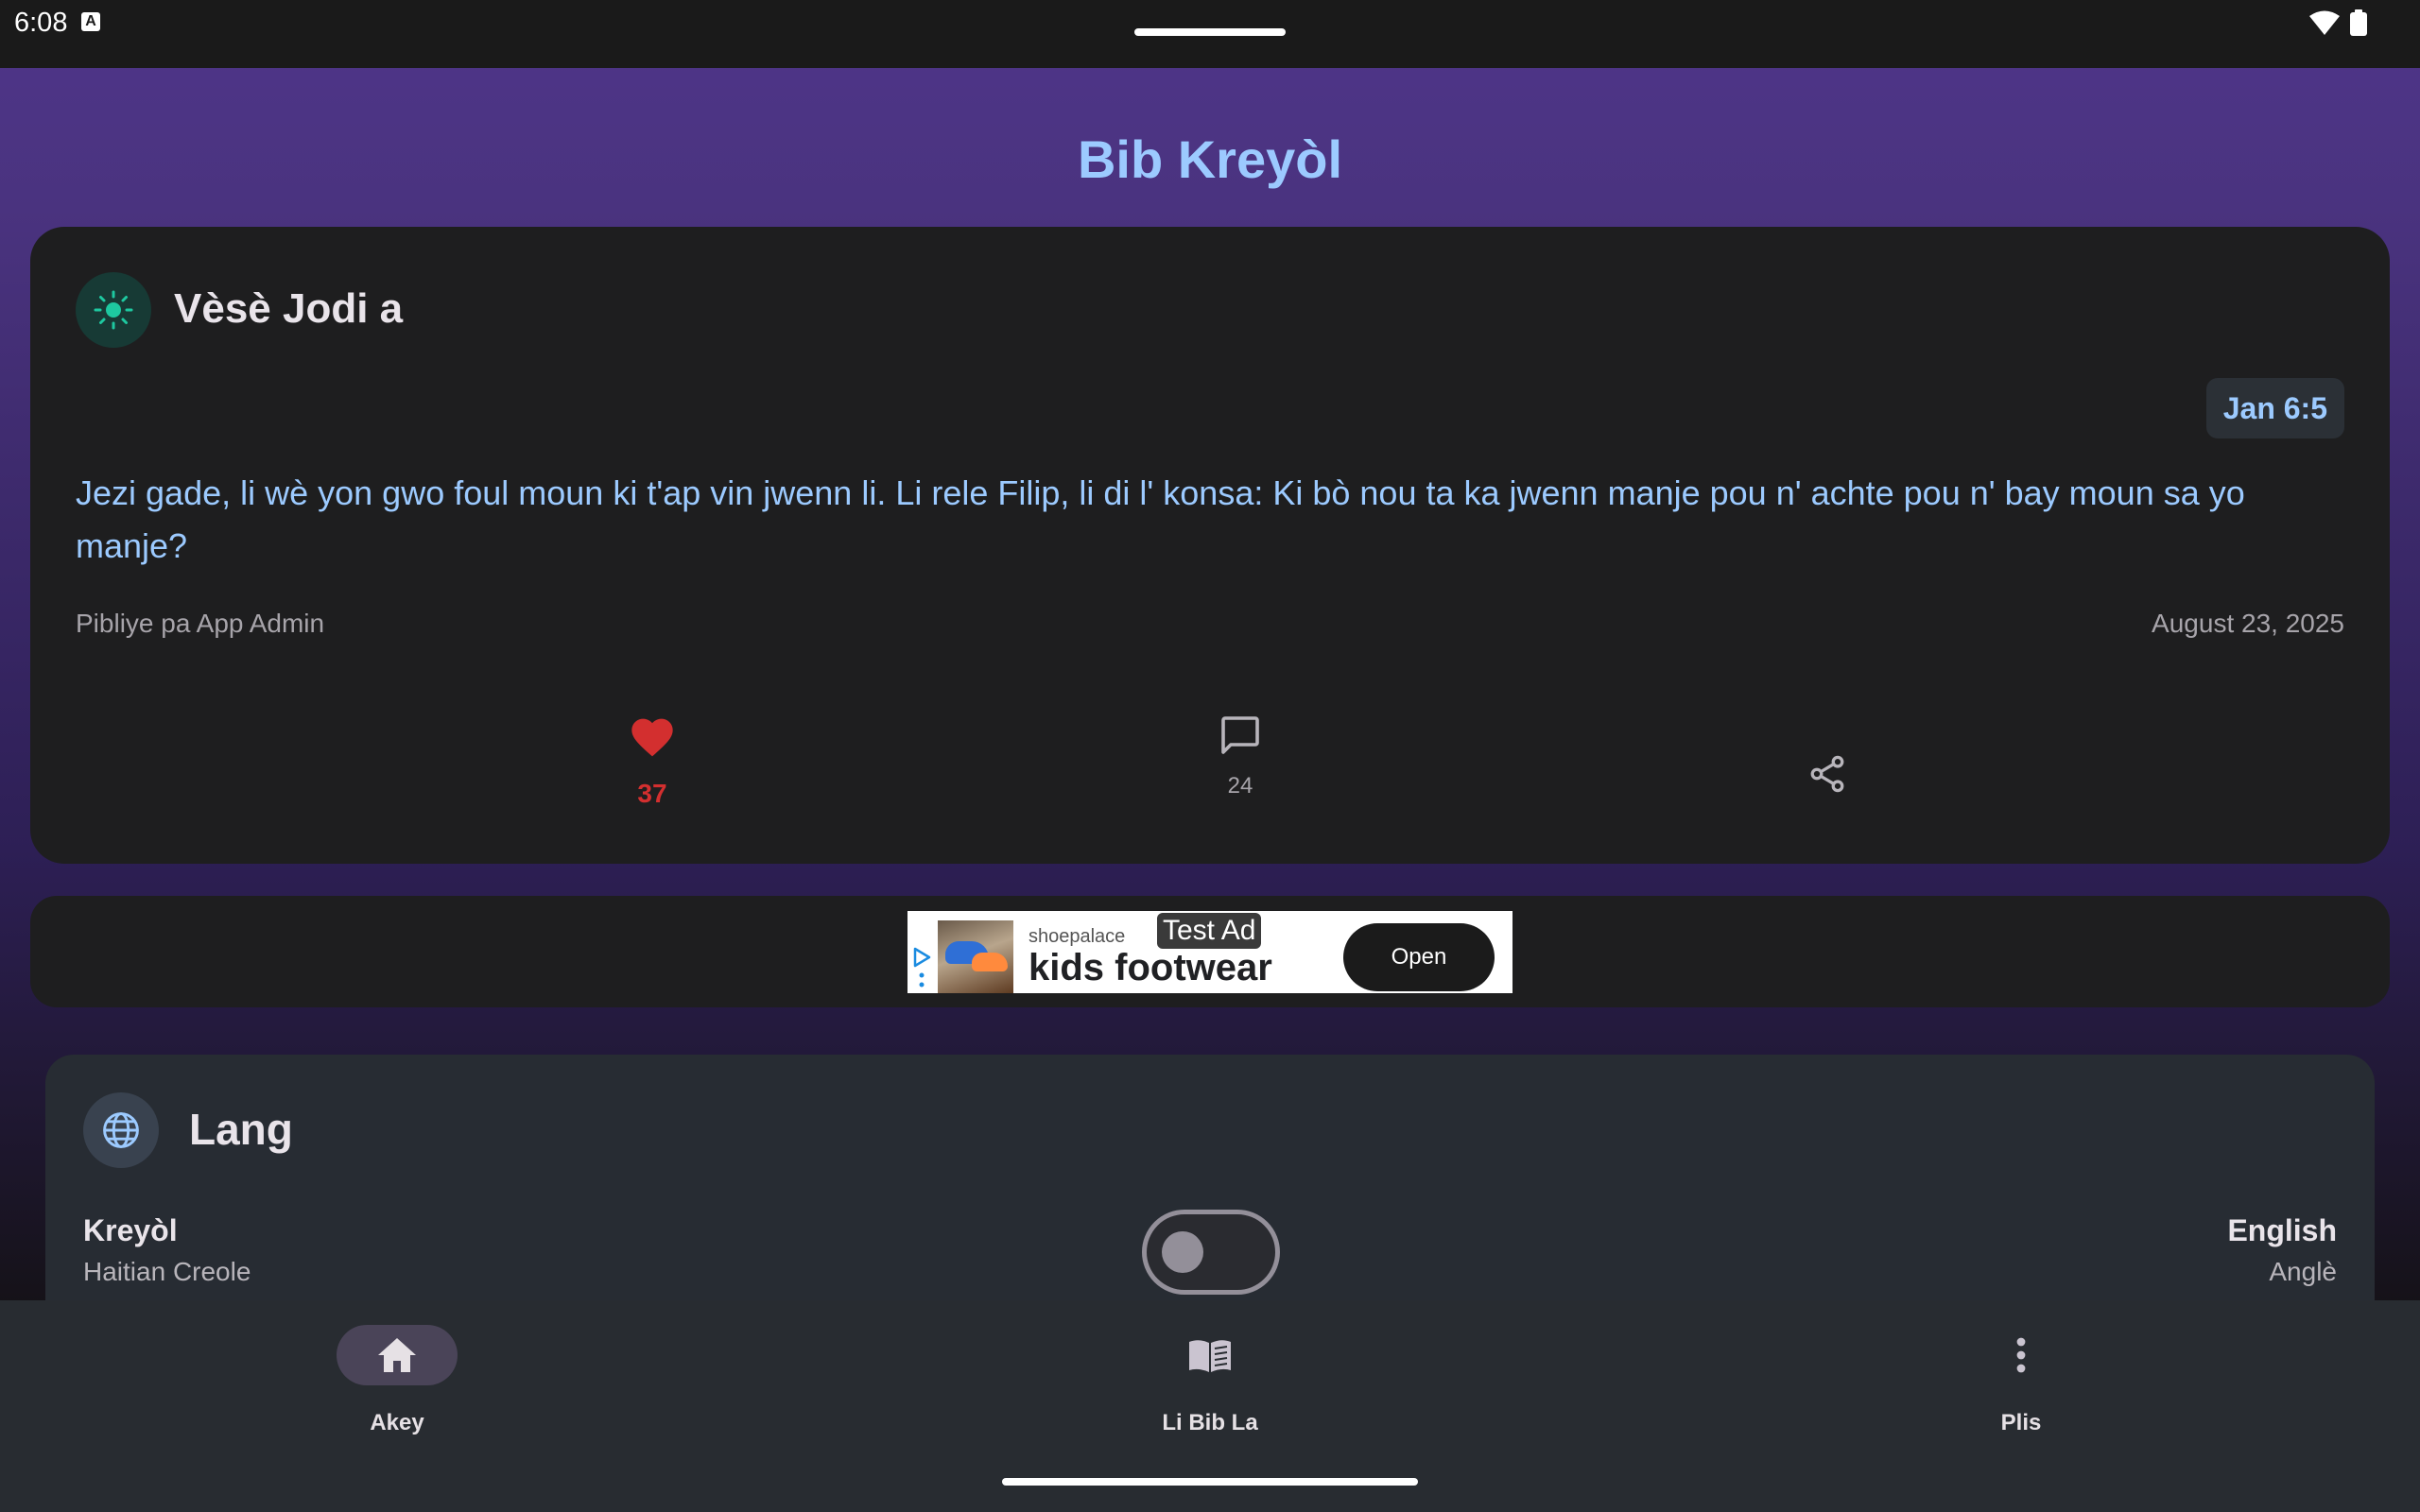 This screenshot has height=1512, width=2420. I want to click on nav-item-more: Plis, so click(2021, 1379).